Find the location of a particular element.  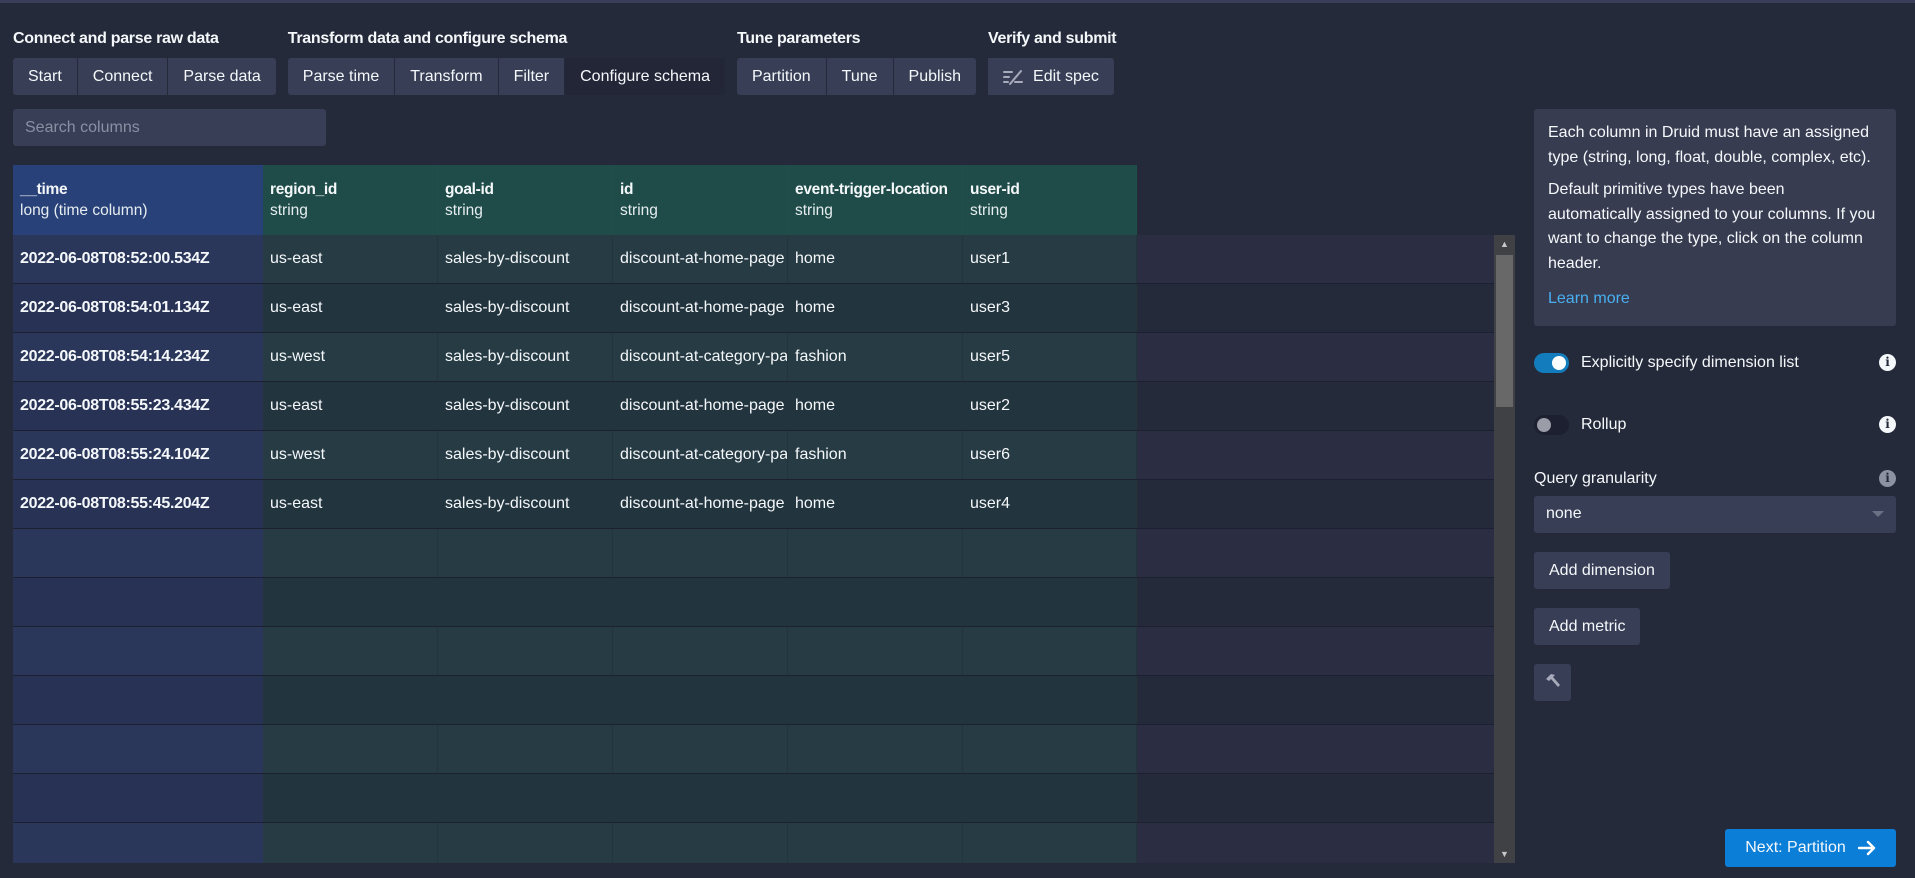

step-partition-button: Partition is located at coordinates (781, 76).